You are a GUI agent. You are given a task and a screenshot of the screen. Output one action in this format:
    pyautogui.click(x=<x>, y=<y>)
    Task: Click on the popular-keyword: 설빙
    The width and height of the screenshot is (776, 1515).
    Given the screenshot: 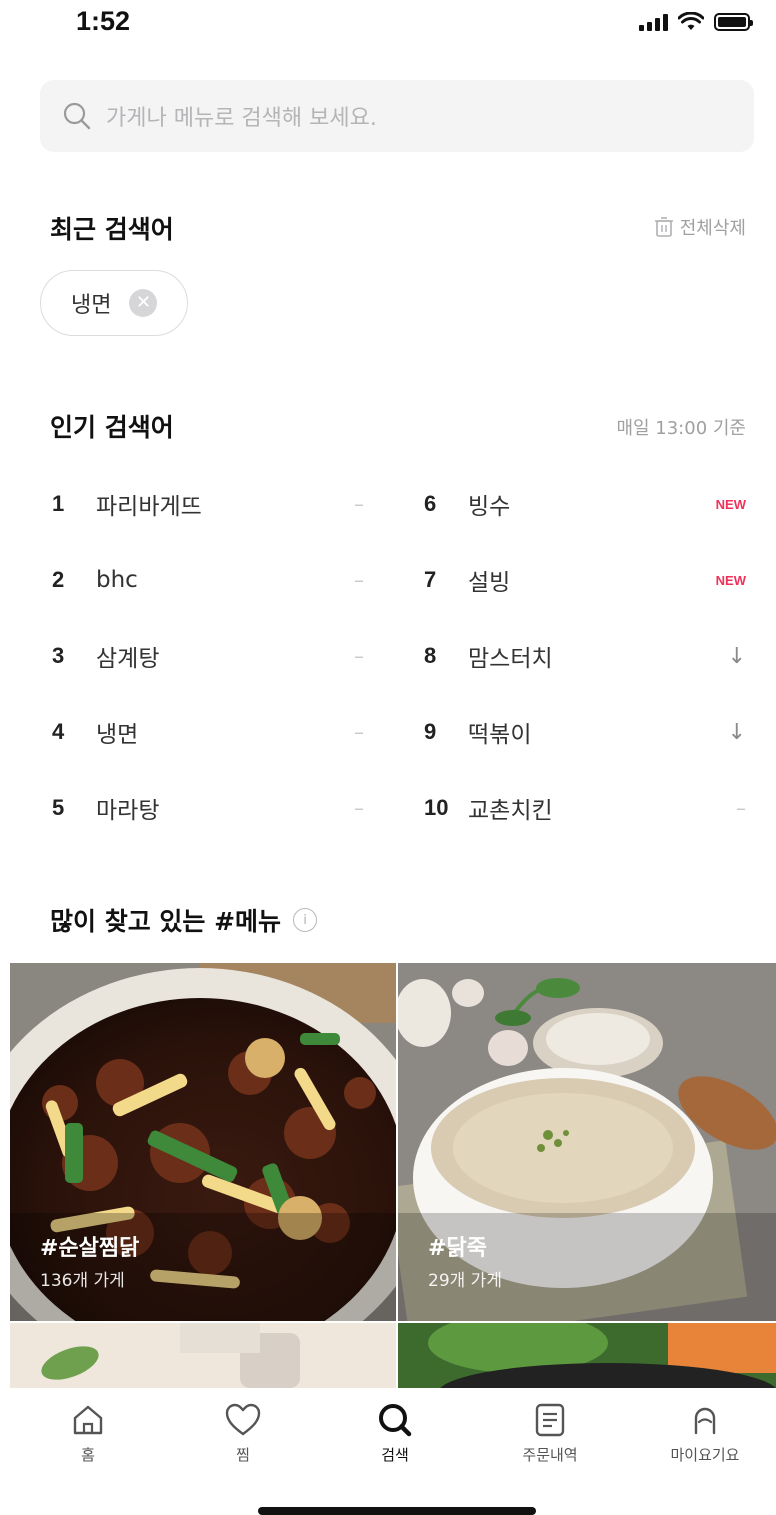 What is the action you would take?
    pyautogui.click(x=489, y=580)
    